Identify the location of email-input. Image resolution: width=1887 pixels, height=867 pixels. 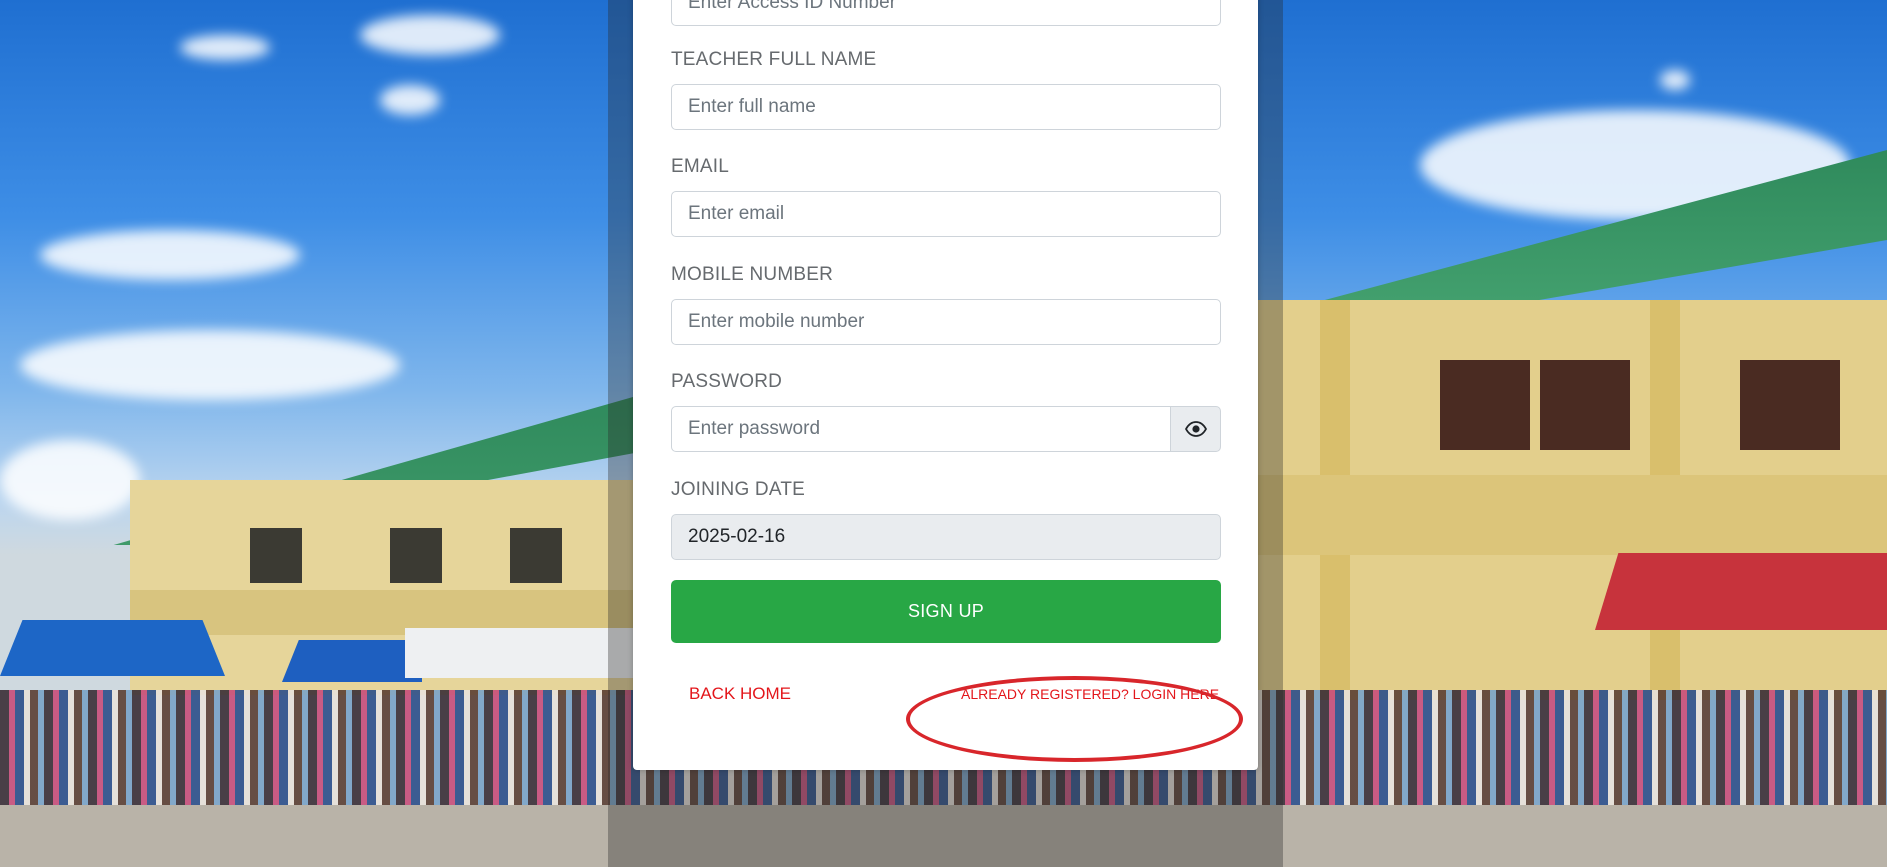
(946, 214).